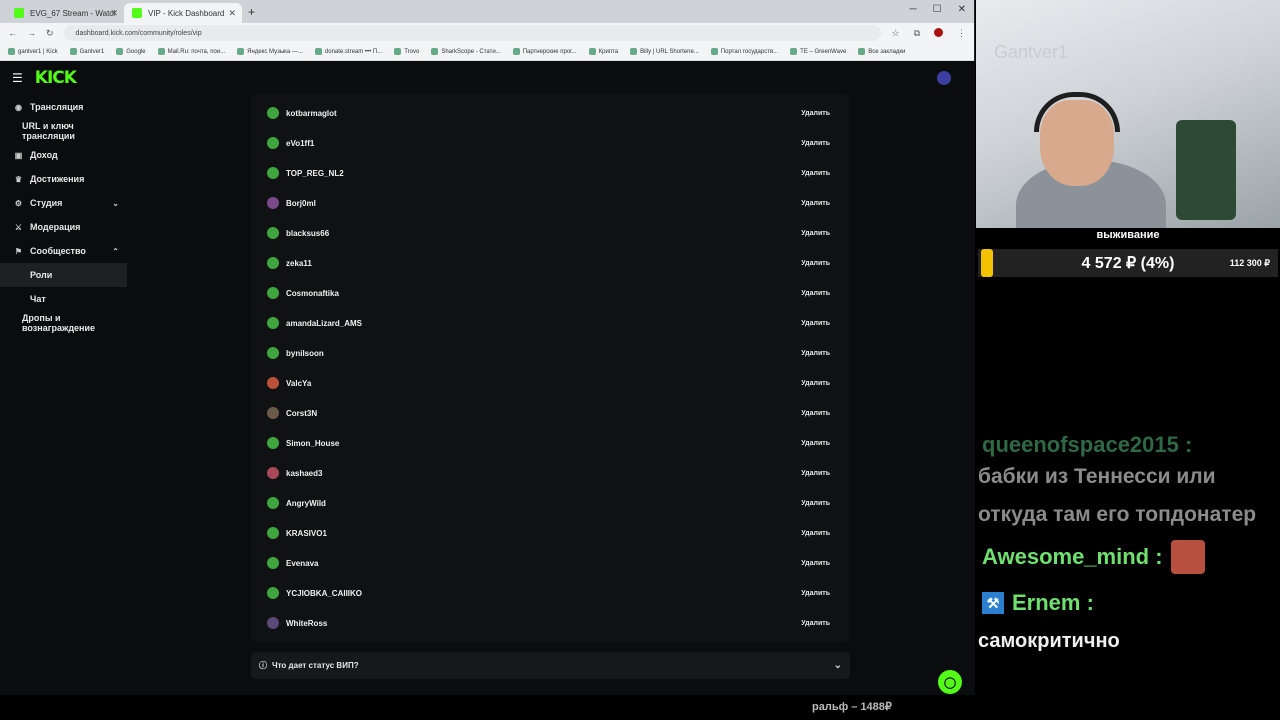  What do you see at coordinates (406, 51) in the screenshot?
I see `bookmark-item: Trovo` at bounding box center [406, 51].